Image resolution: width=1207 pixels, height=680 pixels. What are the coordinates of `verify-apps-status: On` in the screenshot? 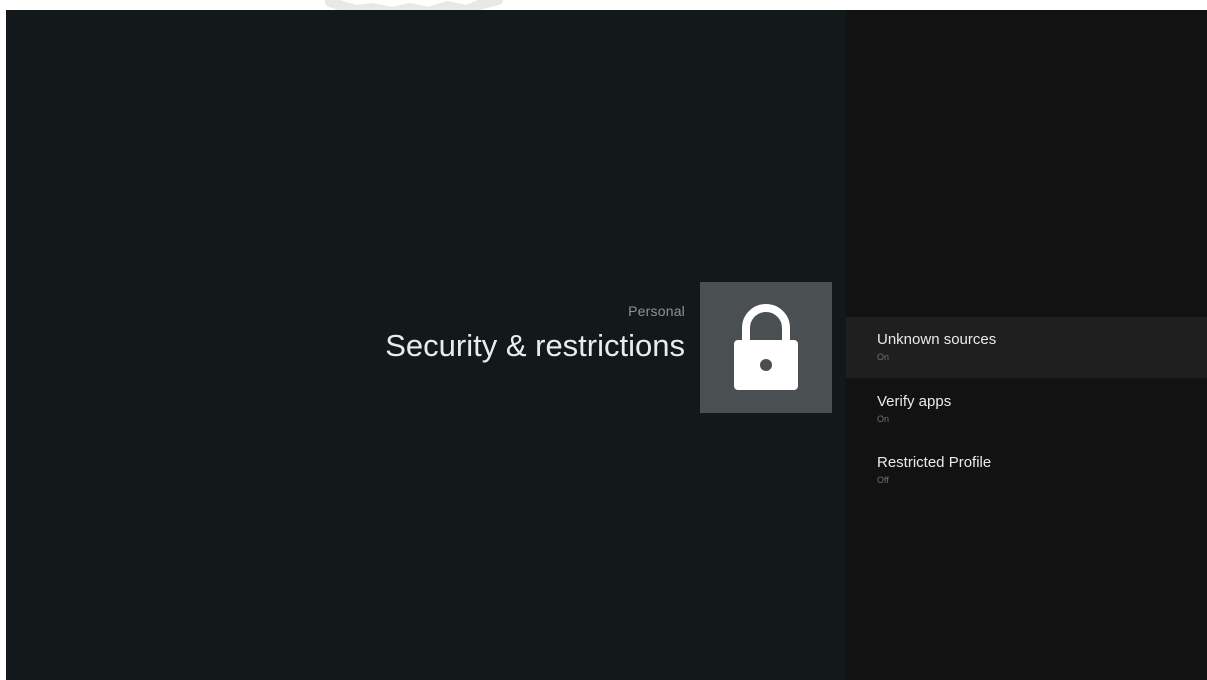 It's located at (883, 419).